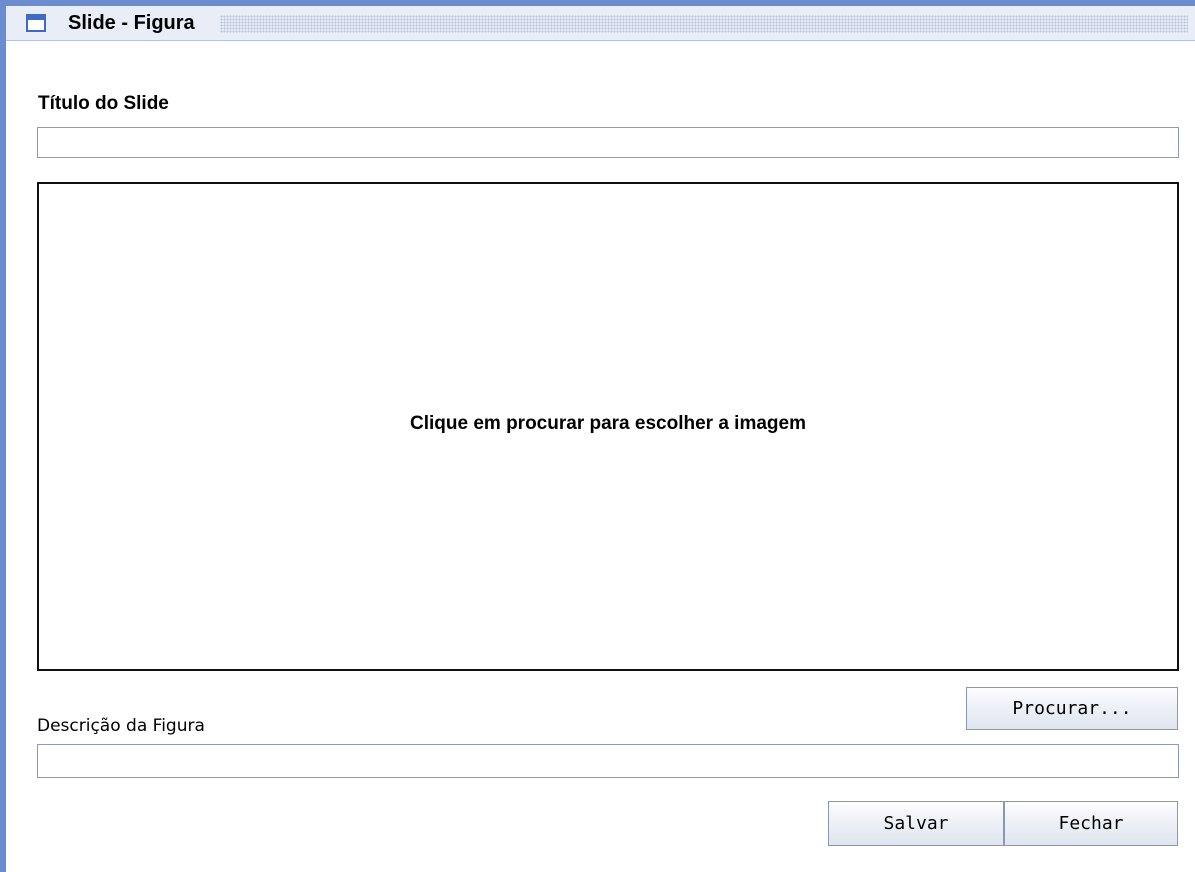 This screenshot has width=1195, height=872. Describe the element at coordinates (608, 761) in the screenshot. I see `description-input` at that location.